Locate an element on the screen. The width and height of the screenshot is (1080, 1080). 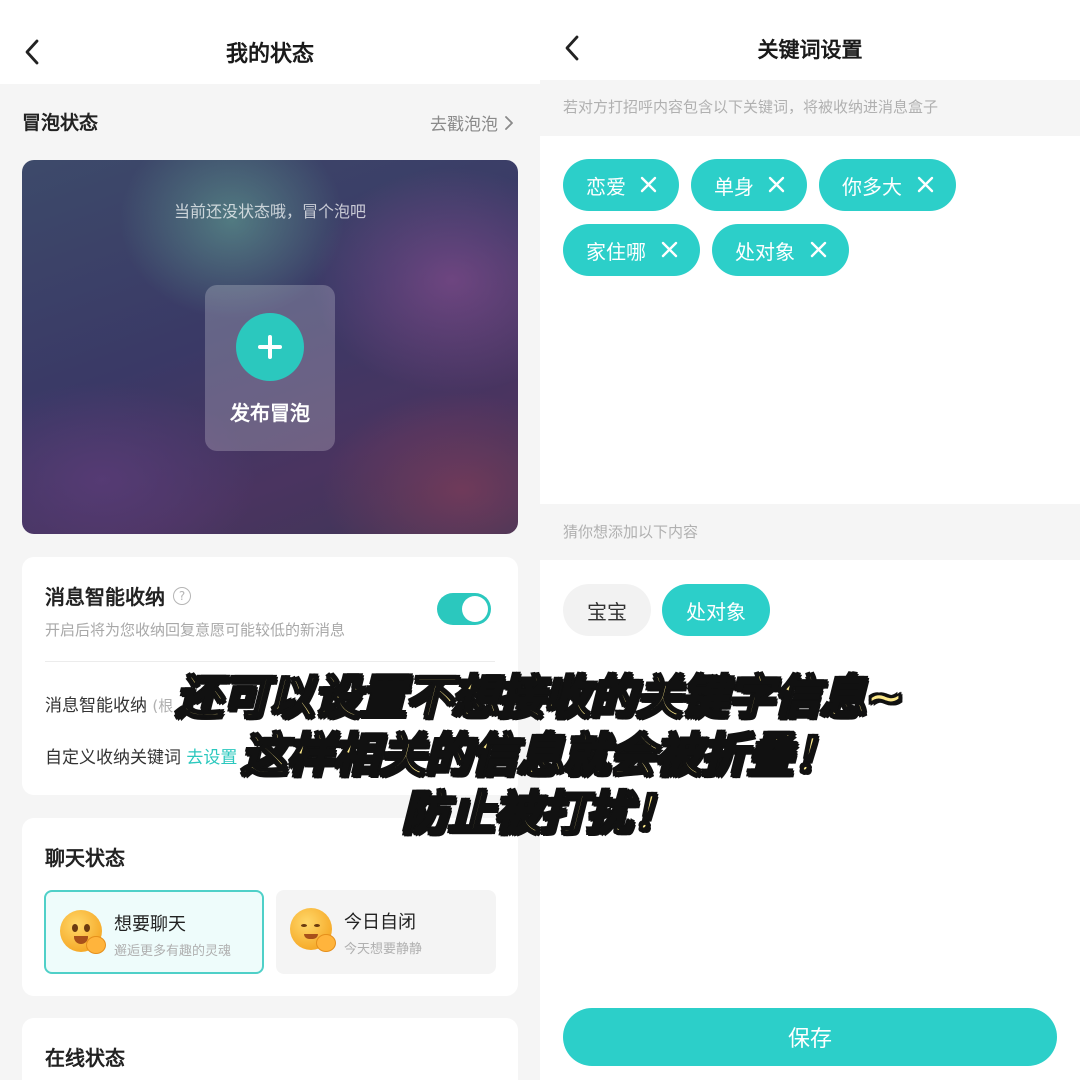
excited-emoji-icon is located at coordinates (83, 932).